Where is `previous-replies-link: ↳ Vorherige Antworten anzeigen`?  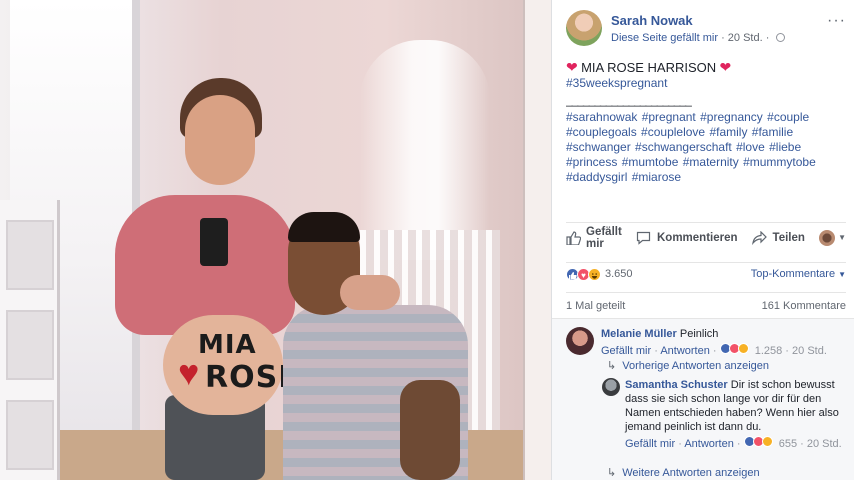
previous-replies-link: ↳ Vorherige Antworten anzeigen is located at coordinates (688, 365).